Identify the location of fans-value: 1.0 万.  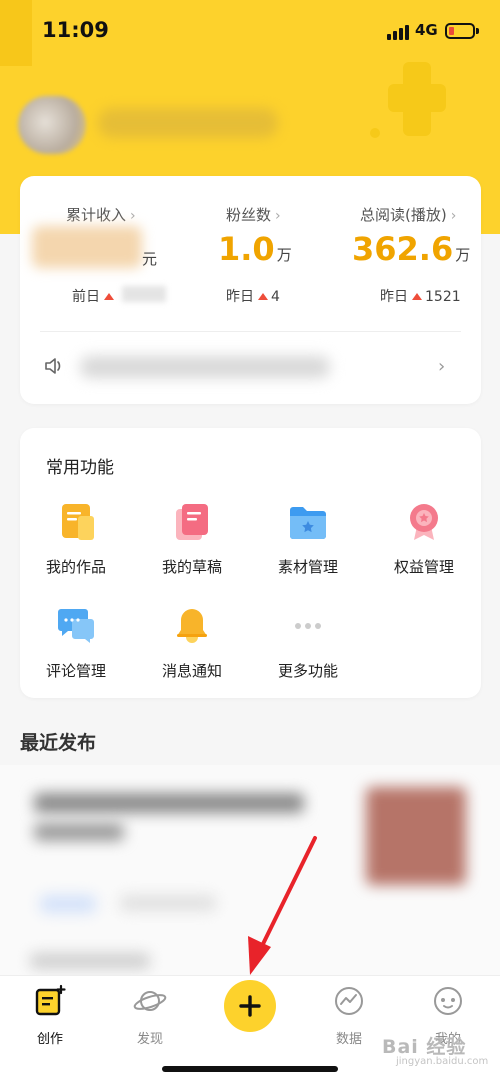
(255, 249).